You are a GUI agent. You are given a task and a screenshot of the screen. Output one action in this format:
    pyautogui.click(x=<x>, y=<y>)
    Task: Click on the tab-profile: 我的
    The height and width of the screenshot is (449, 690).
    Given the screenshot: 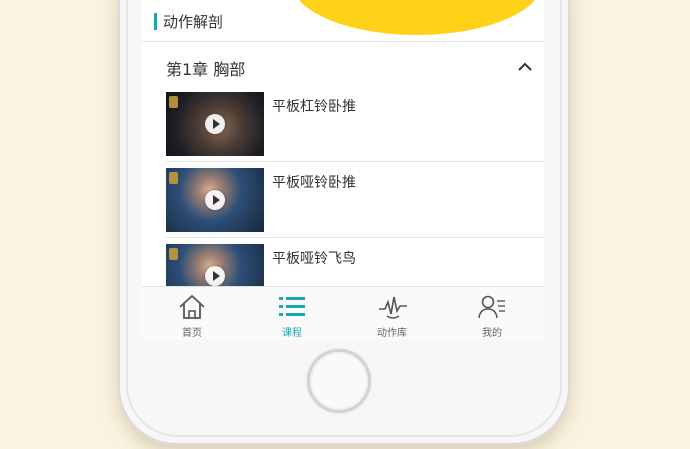 What is the action you would take?
    pyautogui.click(x=492, y=313)
    